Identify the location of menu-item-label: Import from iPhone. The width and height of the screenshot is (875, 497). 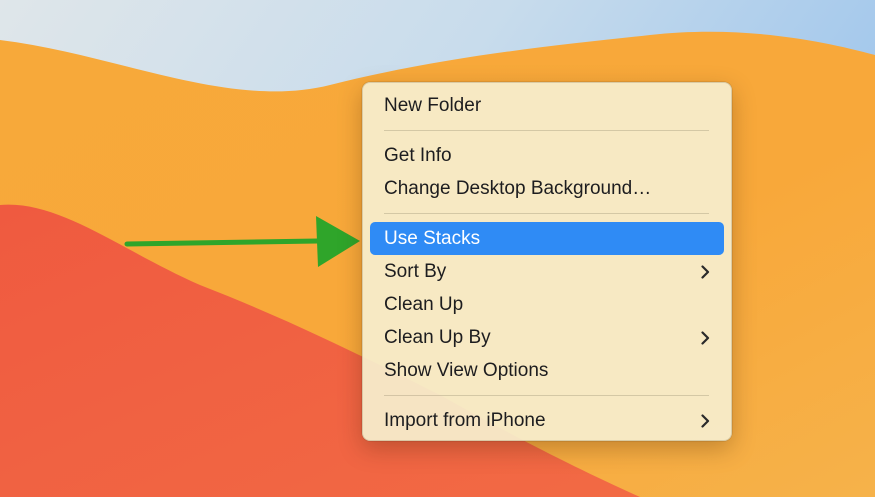
(465, 420).